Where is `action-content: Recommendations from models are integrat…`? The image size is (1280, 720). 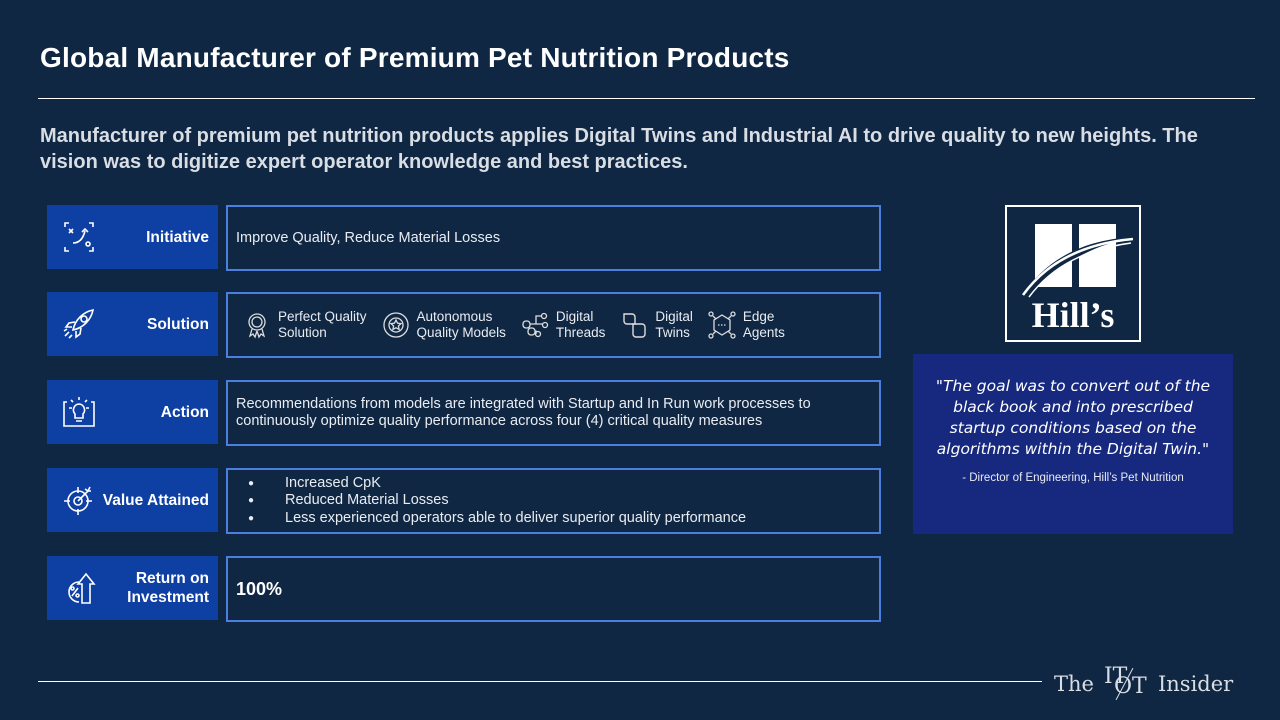
action-content: Recommendations from models are integrat… is located at coordinates (553, 413).